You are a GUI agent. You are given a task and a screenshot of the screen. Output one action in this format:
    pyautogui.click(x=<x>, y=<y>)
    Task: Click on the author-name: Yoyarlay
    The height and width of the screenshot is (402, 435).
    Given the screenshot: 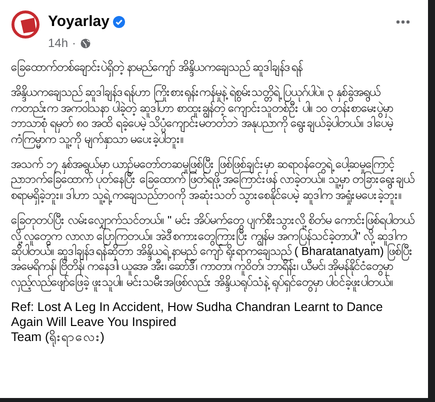 What is the action you would take?
    pyautogui.click(x=79, y=22)
    